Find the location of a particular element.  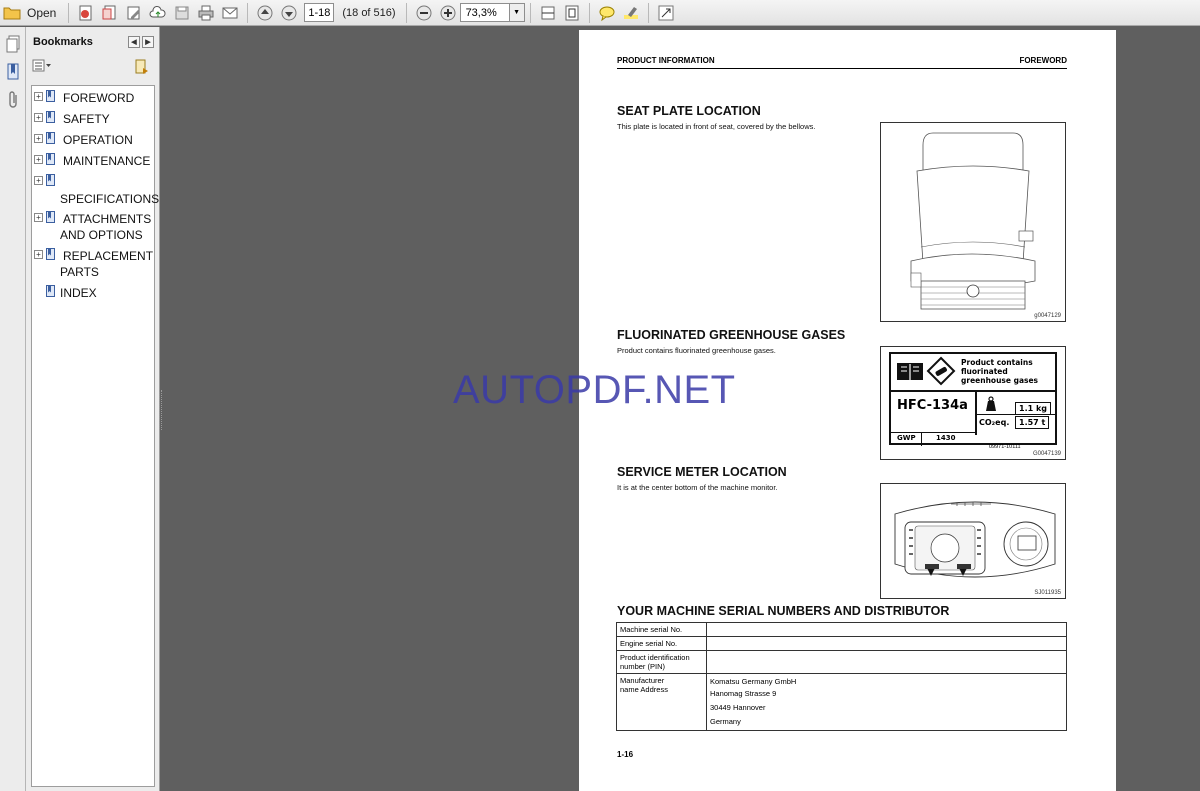

pages-icon is located at coordinates (13, 44).